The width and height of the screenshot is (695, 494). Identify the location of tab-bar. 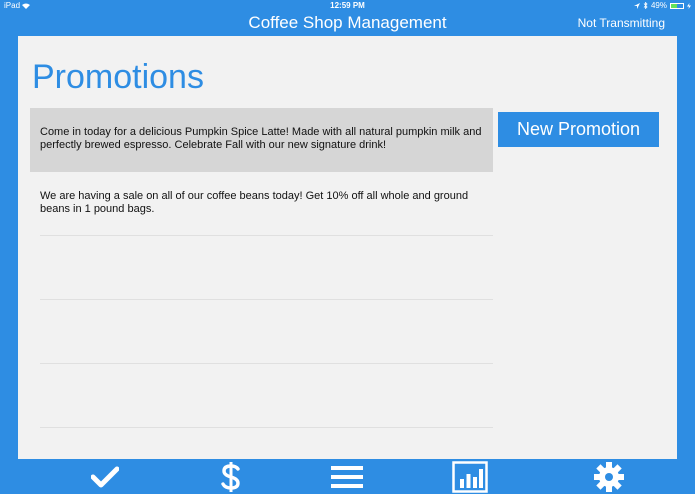
(347, 476).